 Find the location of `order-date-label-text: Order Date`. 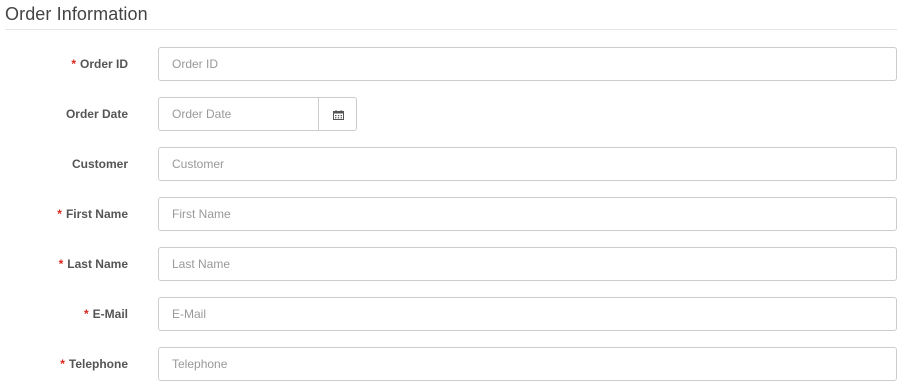

order-date-label-text: Order Date is located at coordinates (96, 114).